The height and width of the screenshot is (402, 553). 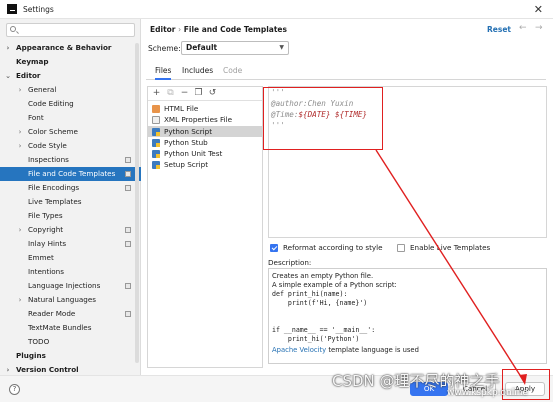 What do you see at coordinates (46, 229) in the screenshot?
I see `sidebar-item-label: Copyright` at bounding box center [46, 229].